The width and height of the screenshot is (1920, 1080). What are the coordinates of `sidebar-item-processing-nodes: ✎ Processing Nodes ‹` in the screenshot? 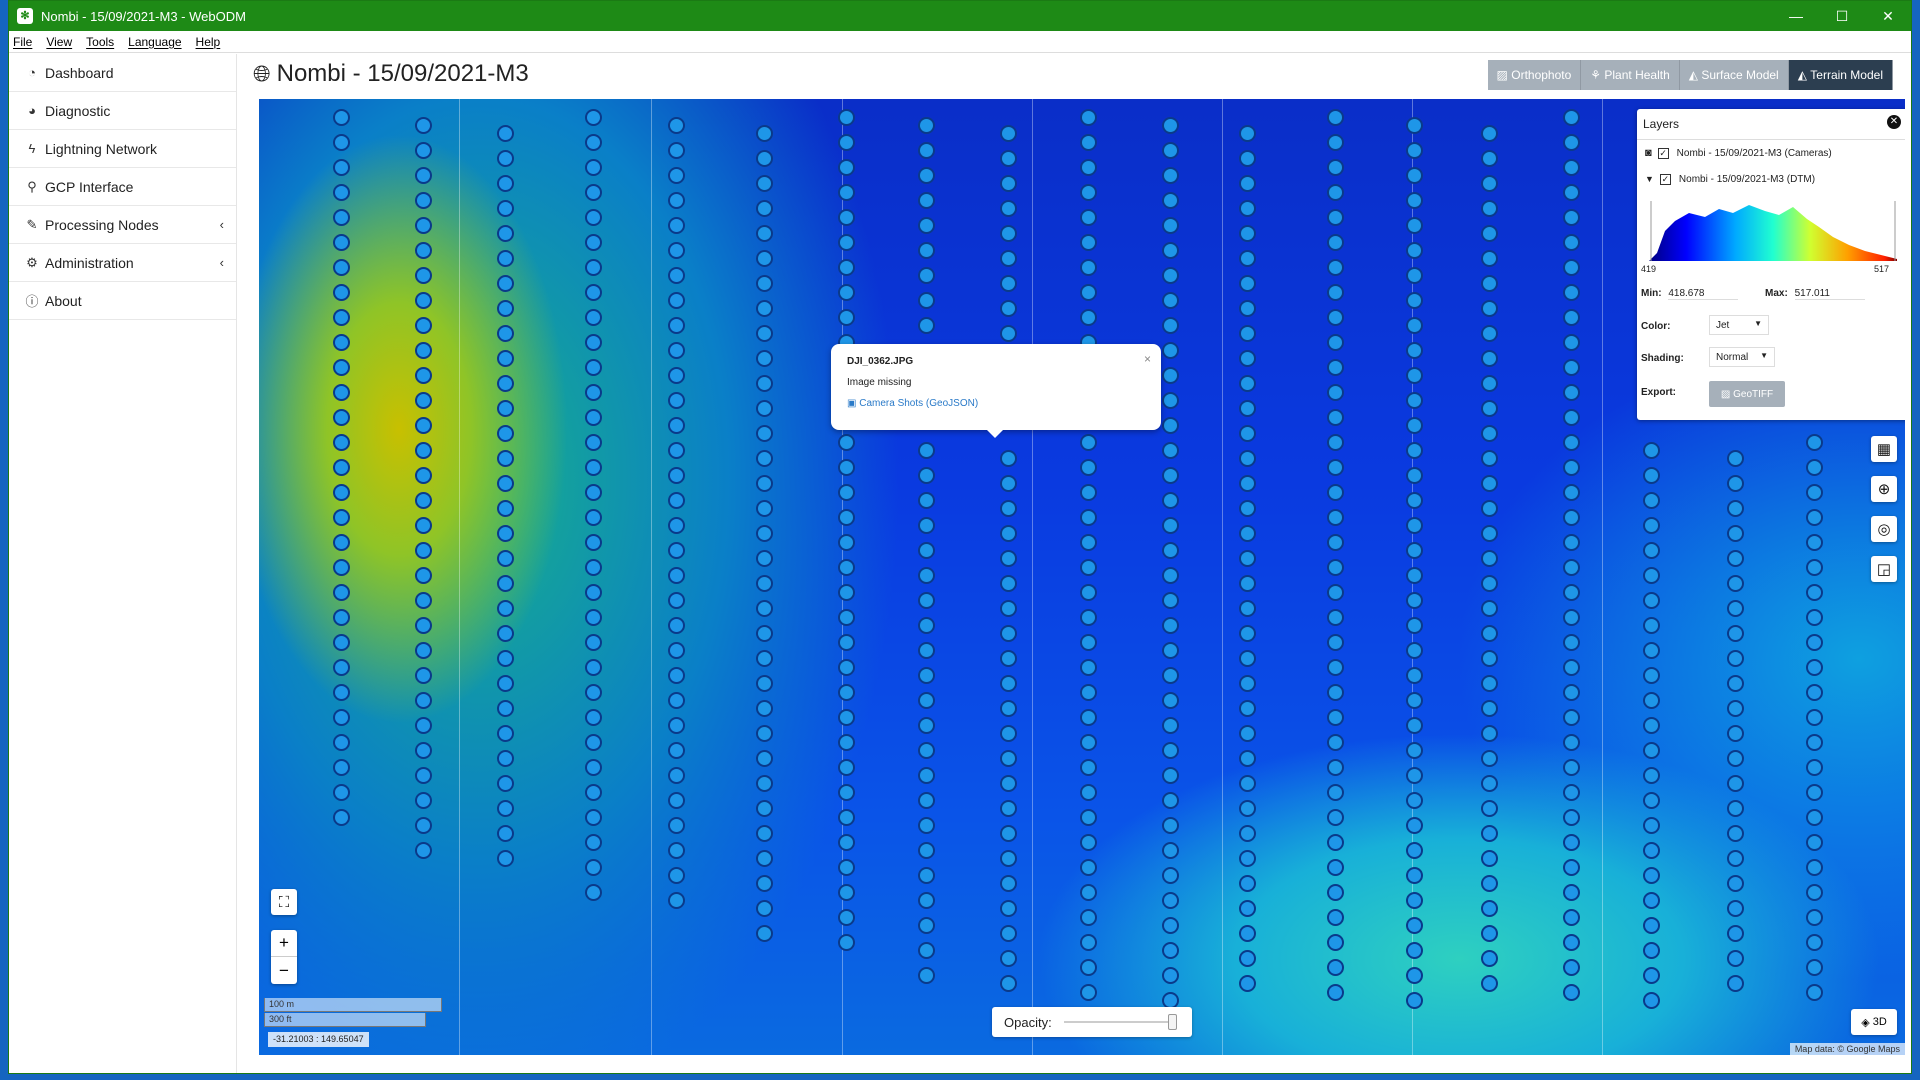 It's located at (122, 225).